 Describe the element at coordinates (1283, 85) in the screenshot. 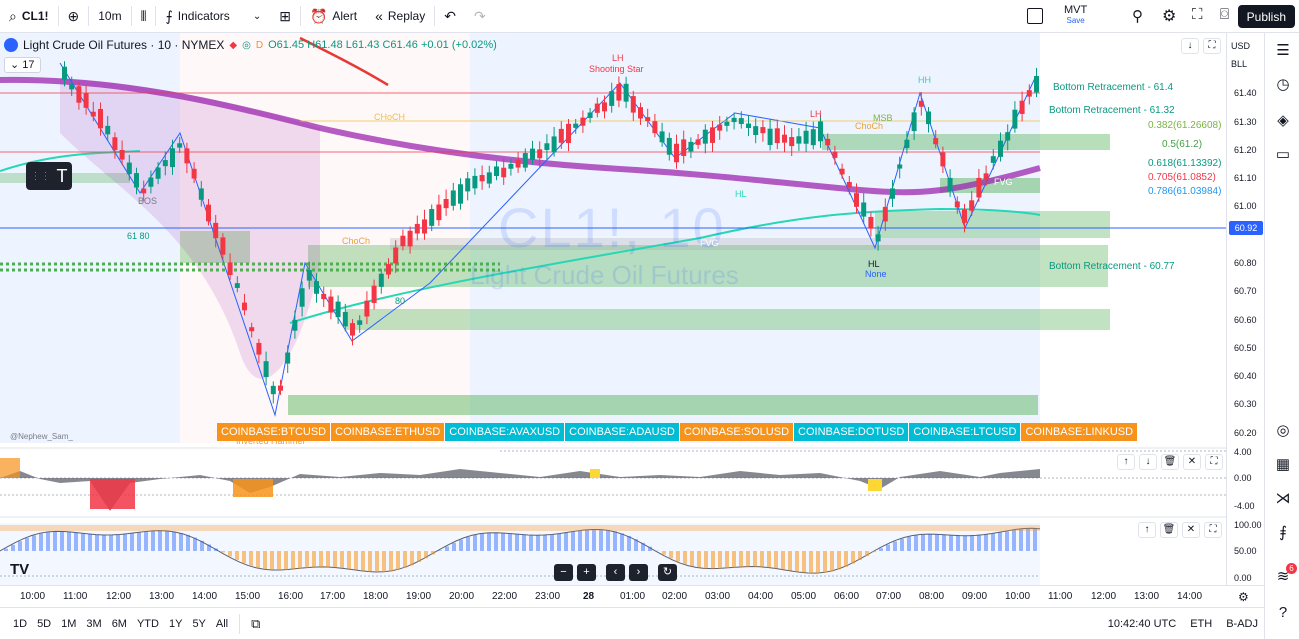

I see `alerts-clock-icon: ◷` at that location.